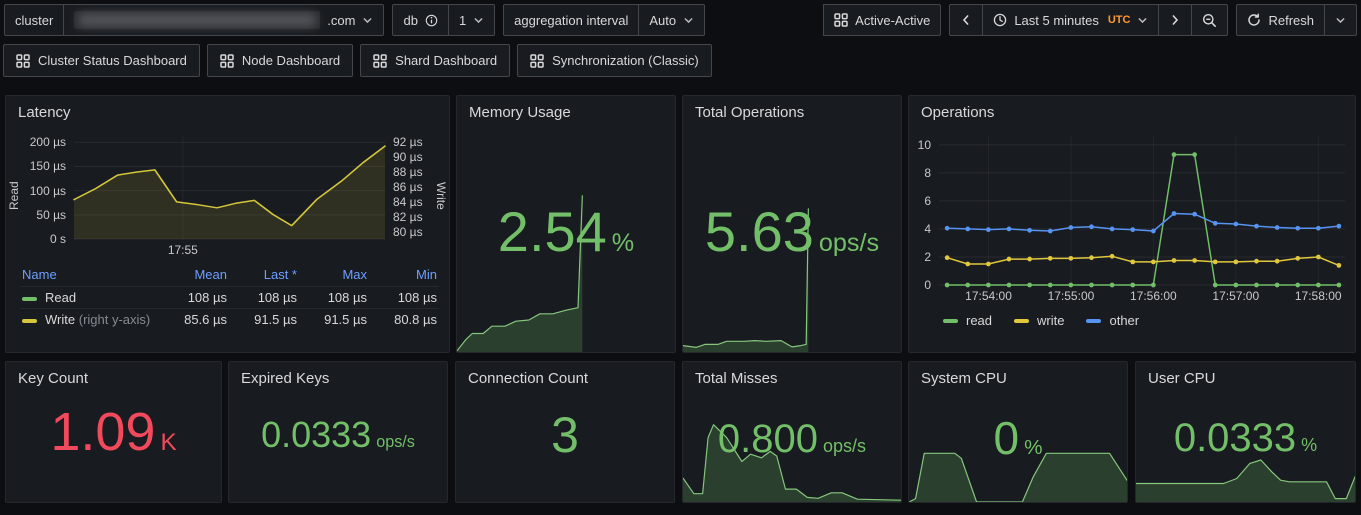  What do you see at coordinates (404, 297) in the screenshot?
I see `legend-read-min: 108 µs` at bounding box center [404, 297].